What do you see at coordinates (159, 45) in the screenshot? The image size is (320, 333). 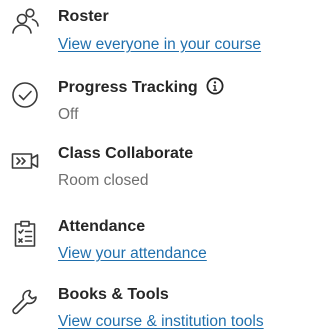 I see `view-roster-link: View everyone in your course` at bounding box center [159, 45].